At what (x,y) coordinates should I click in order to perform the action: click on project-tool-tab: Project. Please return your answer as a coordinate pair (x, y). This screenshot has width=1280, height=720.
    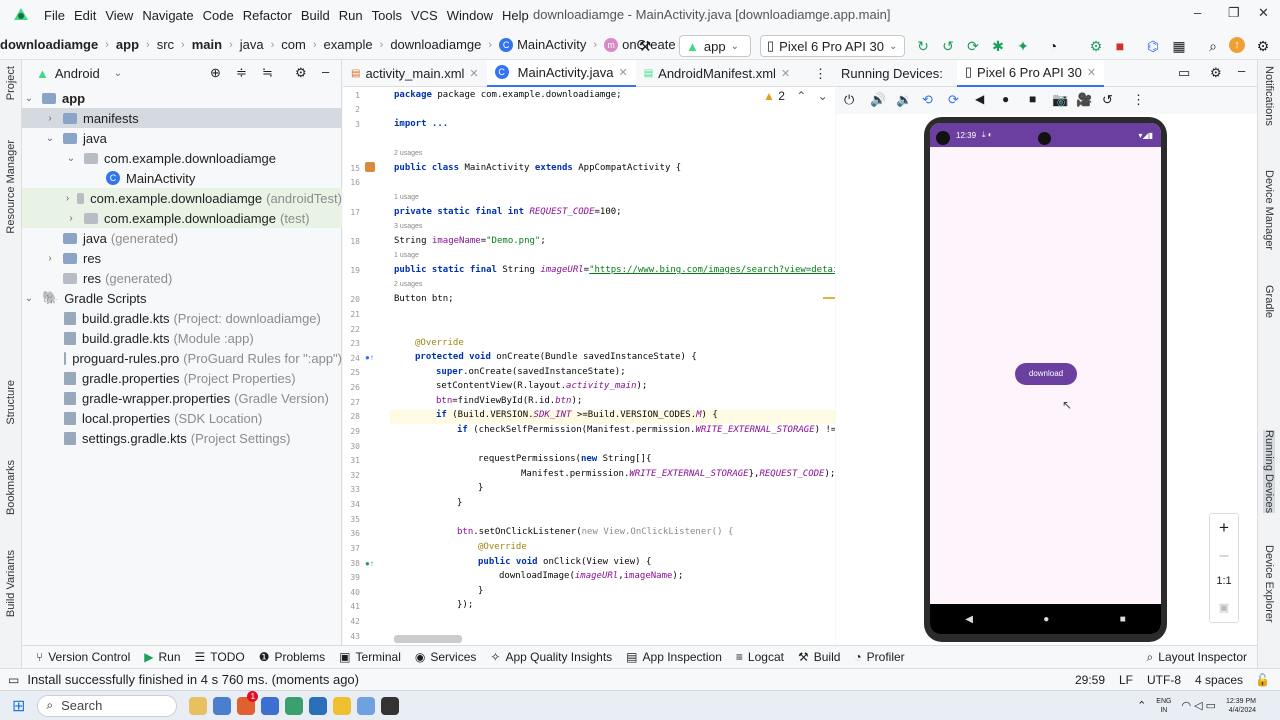
    Looking at the image, I should click on (11, 83).